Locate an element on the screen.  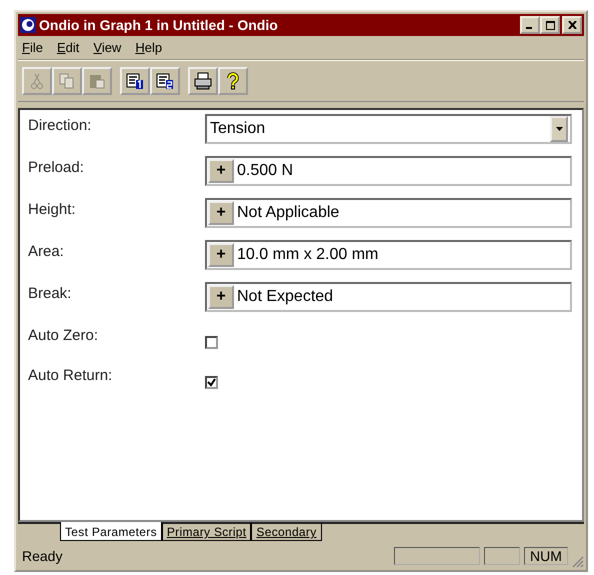
maximize-icon is located at coordinates (550, 25).